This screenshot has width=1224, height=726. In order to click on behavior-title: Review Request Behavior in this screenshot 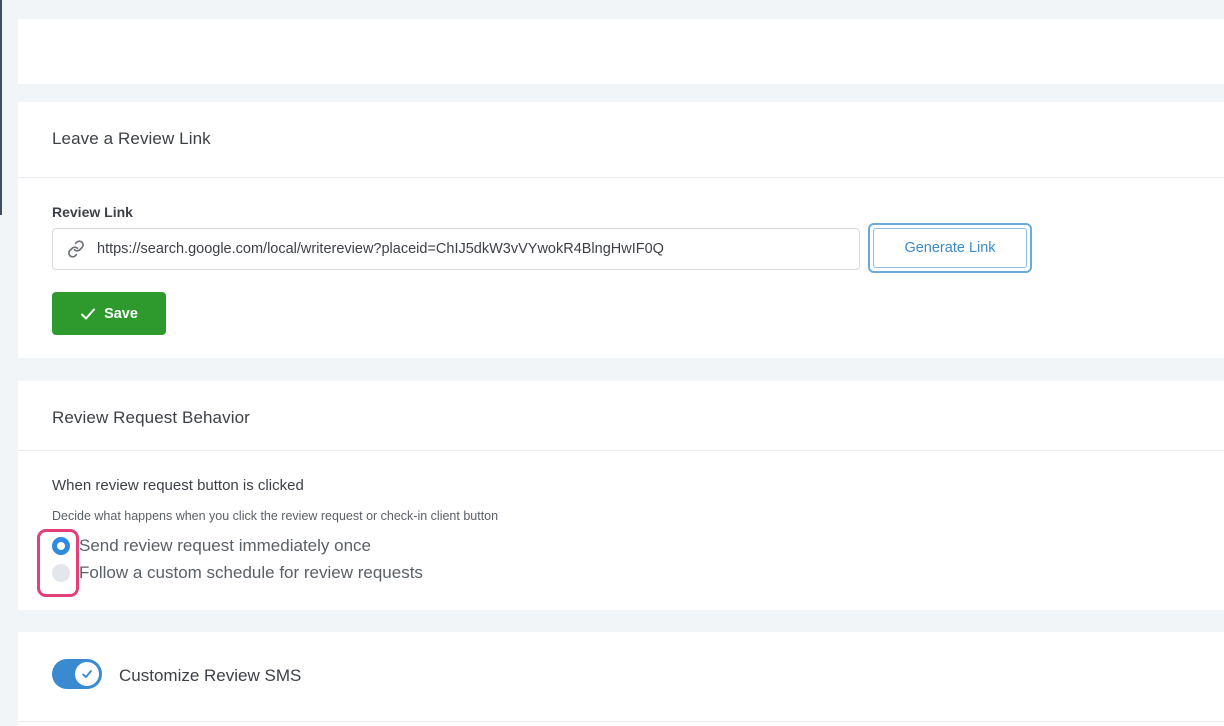, I will do `click(151, 417)`.